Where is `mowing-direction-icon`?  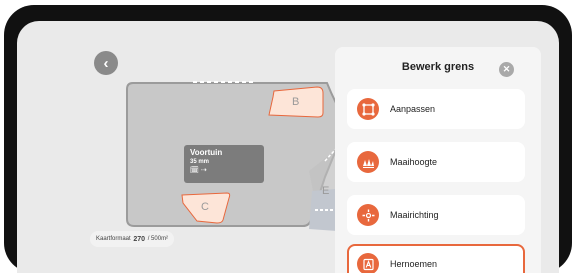
mowing-direction-icon is located at coordinates (368, 215).